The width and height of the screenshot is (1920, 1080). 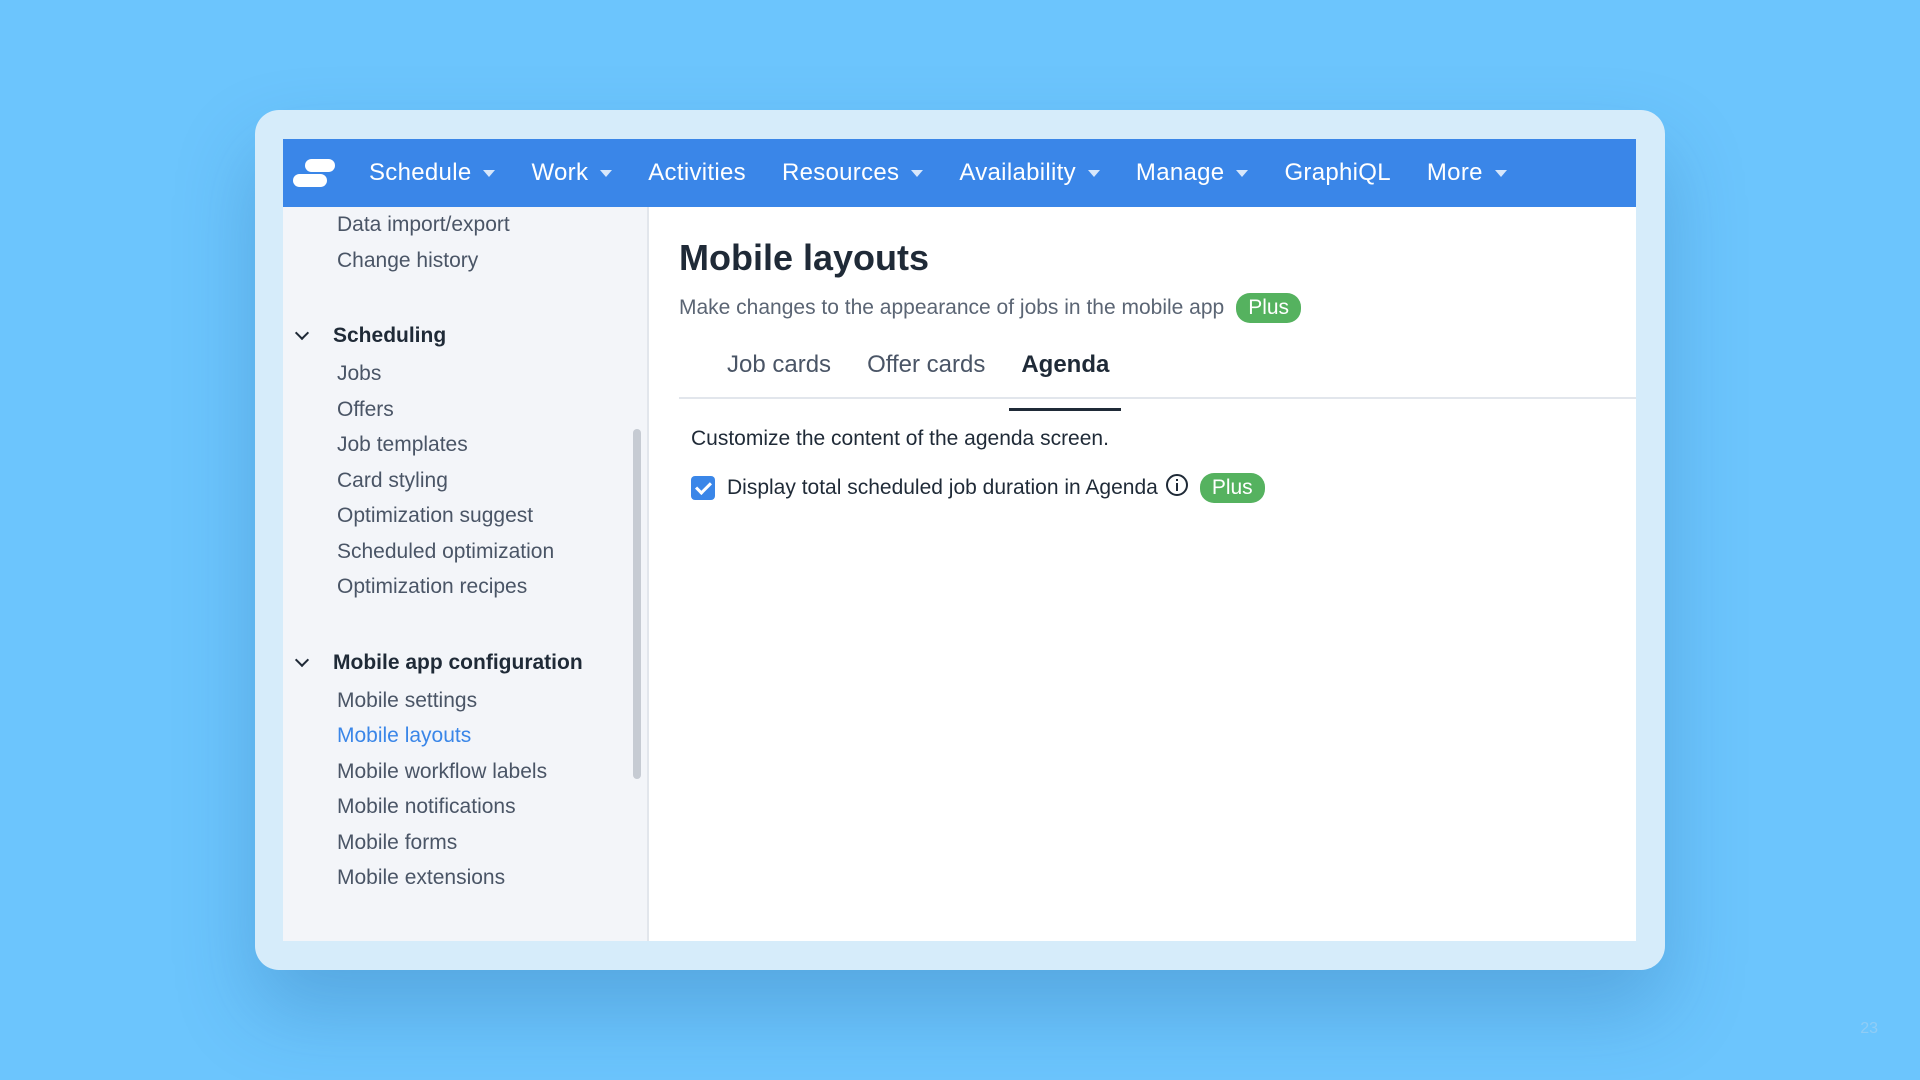 I want to click on info-icon, so click(x=1176, y=485).